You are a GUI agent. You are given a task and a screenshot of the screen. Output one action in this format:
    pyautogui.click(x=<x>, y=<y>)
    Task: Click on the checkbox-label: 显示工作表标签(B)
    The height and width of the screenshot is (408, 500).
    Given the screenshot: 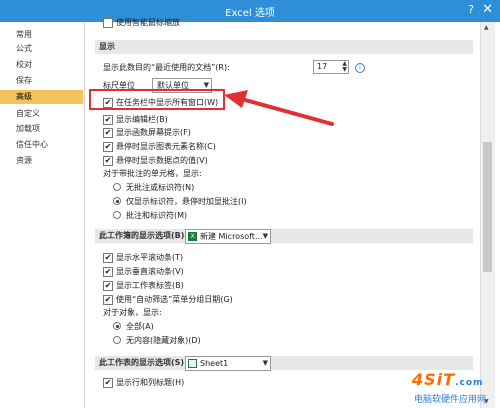 What is the action you would take?
    pyautogui.click(x=150, y=285)
    